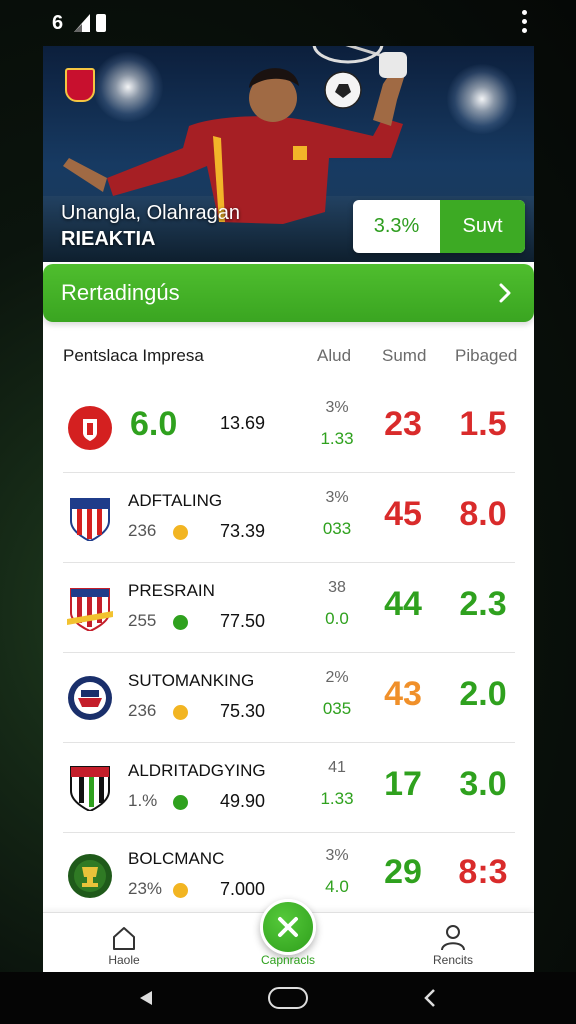  What do you see at coordinates (143, 800) in the screenshot?
I see `team-sub: 1.%` at bounding box center [143, 800].